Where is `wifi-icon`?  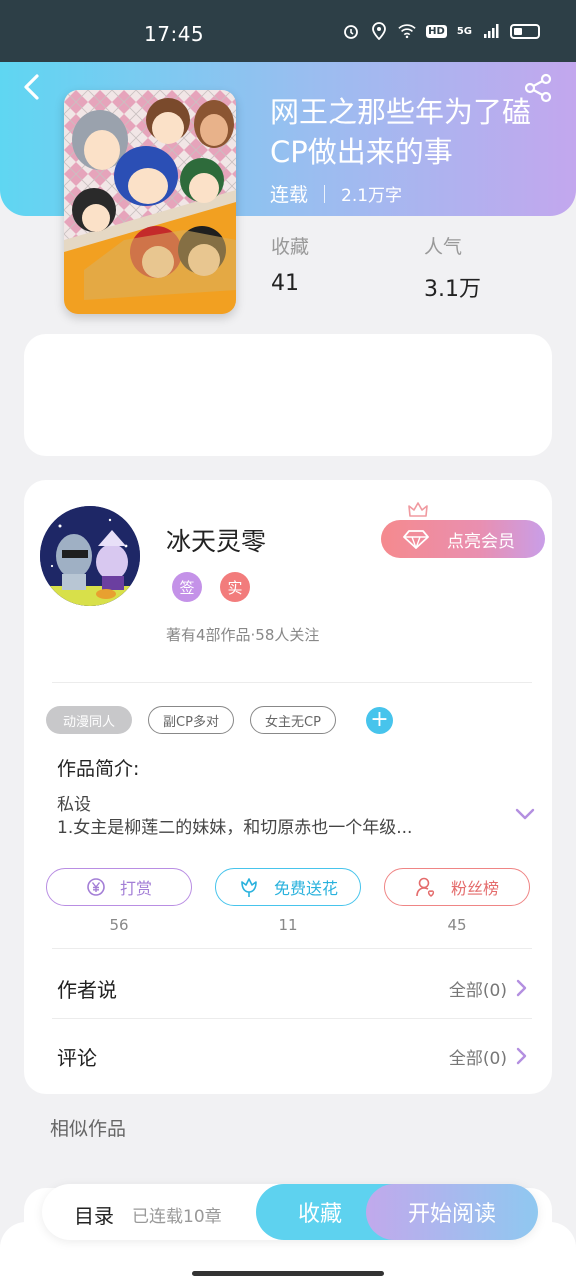 wifi-icon is located at coordinates (407, 31).